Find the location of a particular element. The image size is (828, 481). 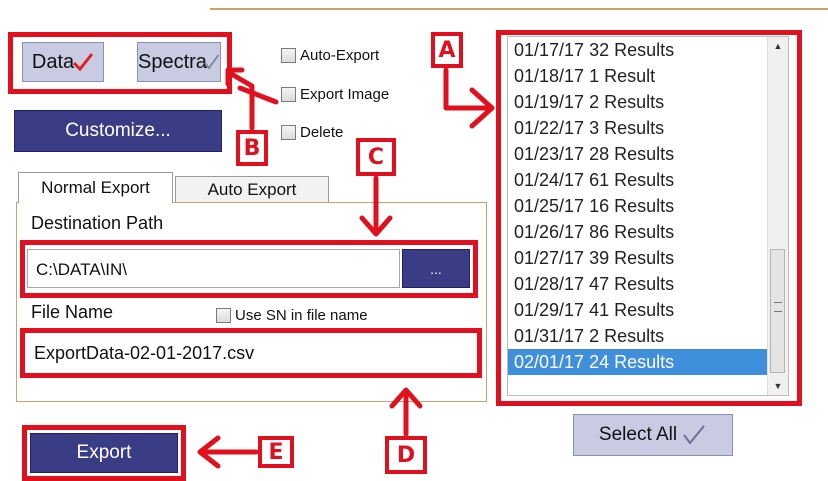

spectra-button-label: Spectra is located at coordinates (172, 61).